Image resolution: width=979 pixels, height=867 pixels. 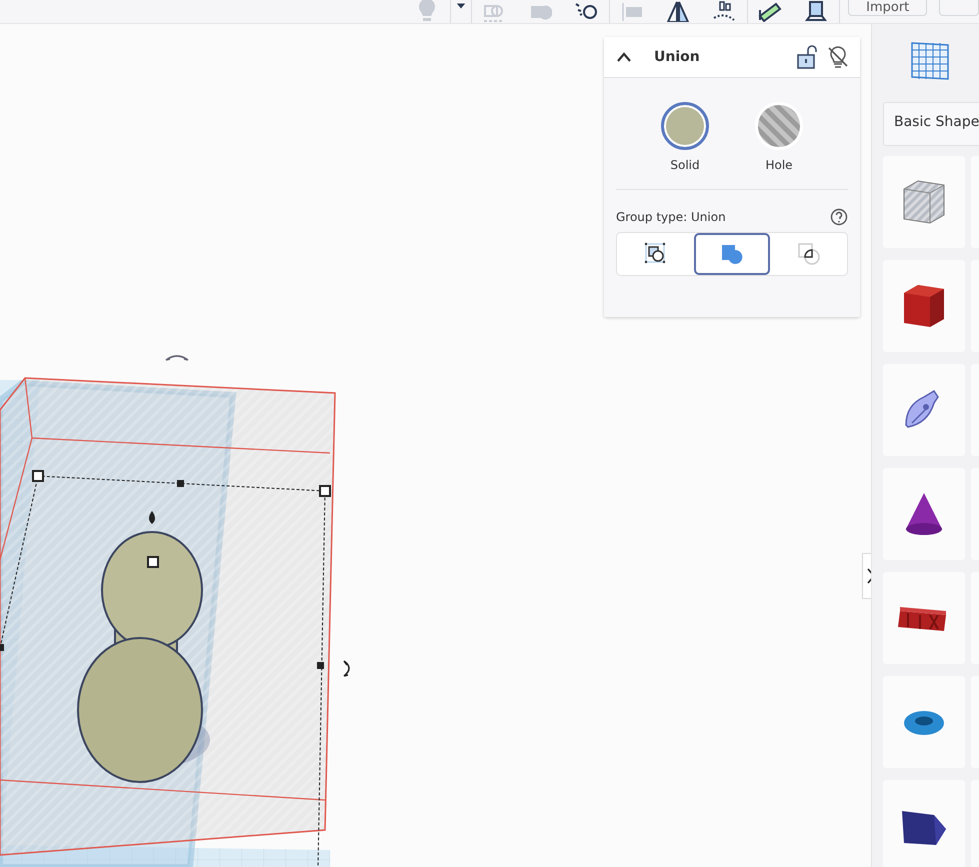 I want to click on hide-bulb-icon, so click(x=838, y=57).